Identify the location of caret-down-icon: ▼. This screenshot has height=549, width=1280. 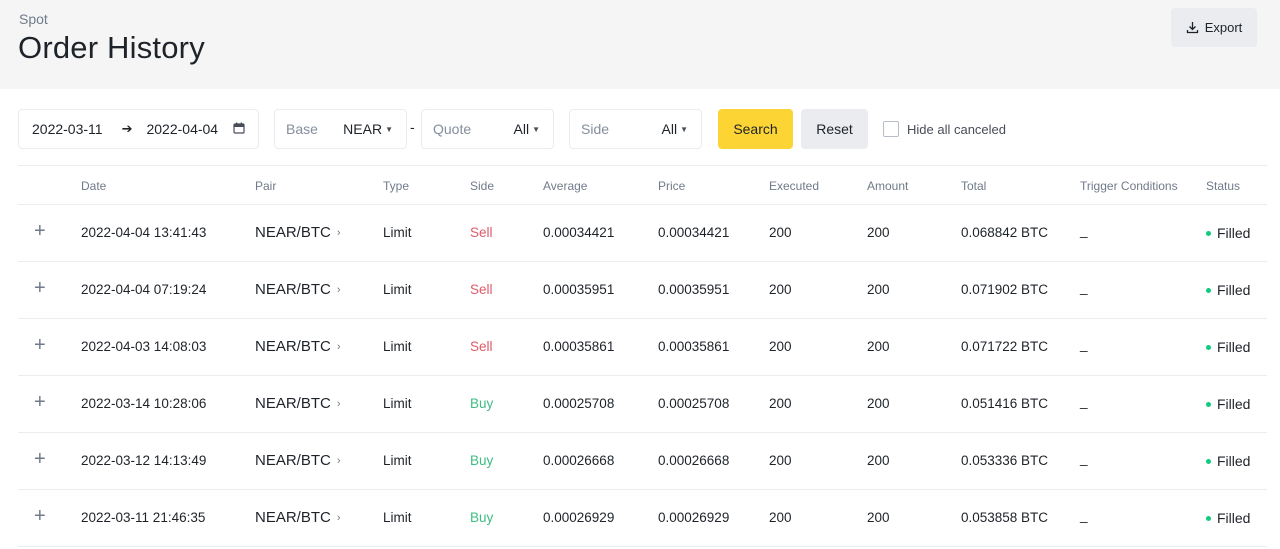
(389, 129).